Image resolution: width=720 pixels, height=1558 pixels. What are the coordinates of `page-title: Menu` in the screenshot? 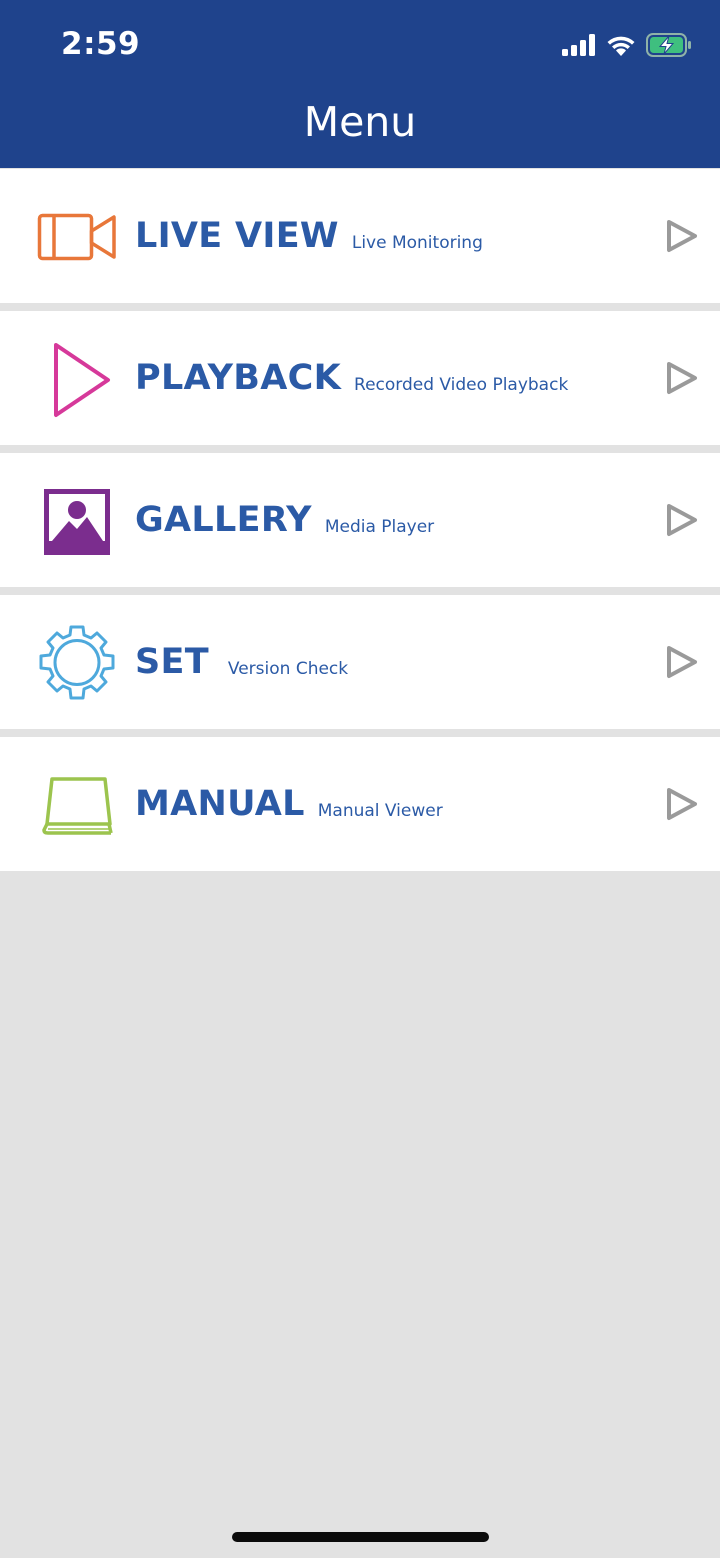 It's located at (360, 122).